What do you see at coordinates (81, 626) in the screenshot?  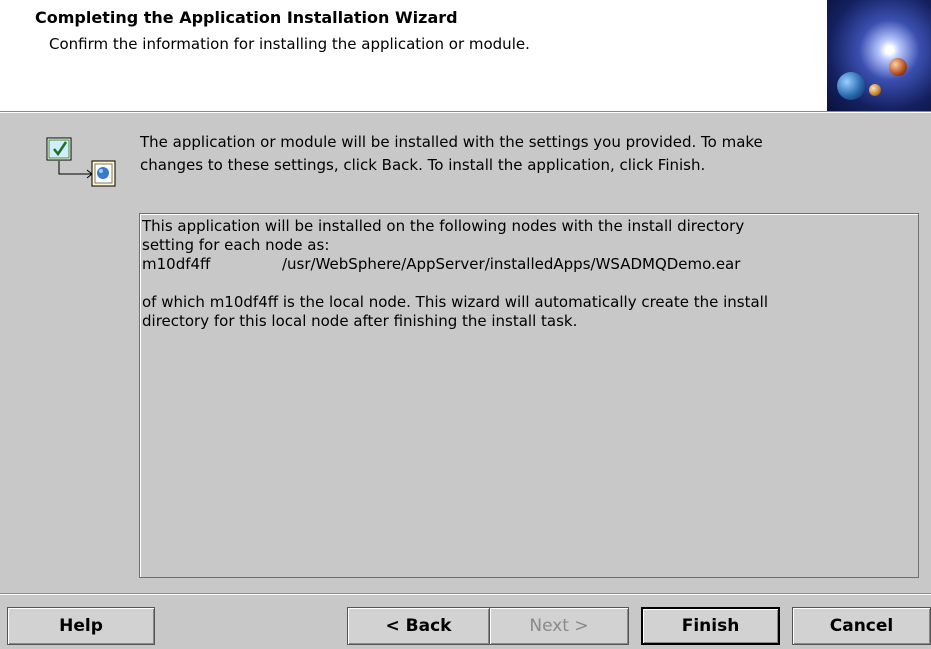 I see `help-button: Help` at bounding box center [81, 626].